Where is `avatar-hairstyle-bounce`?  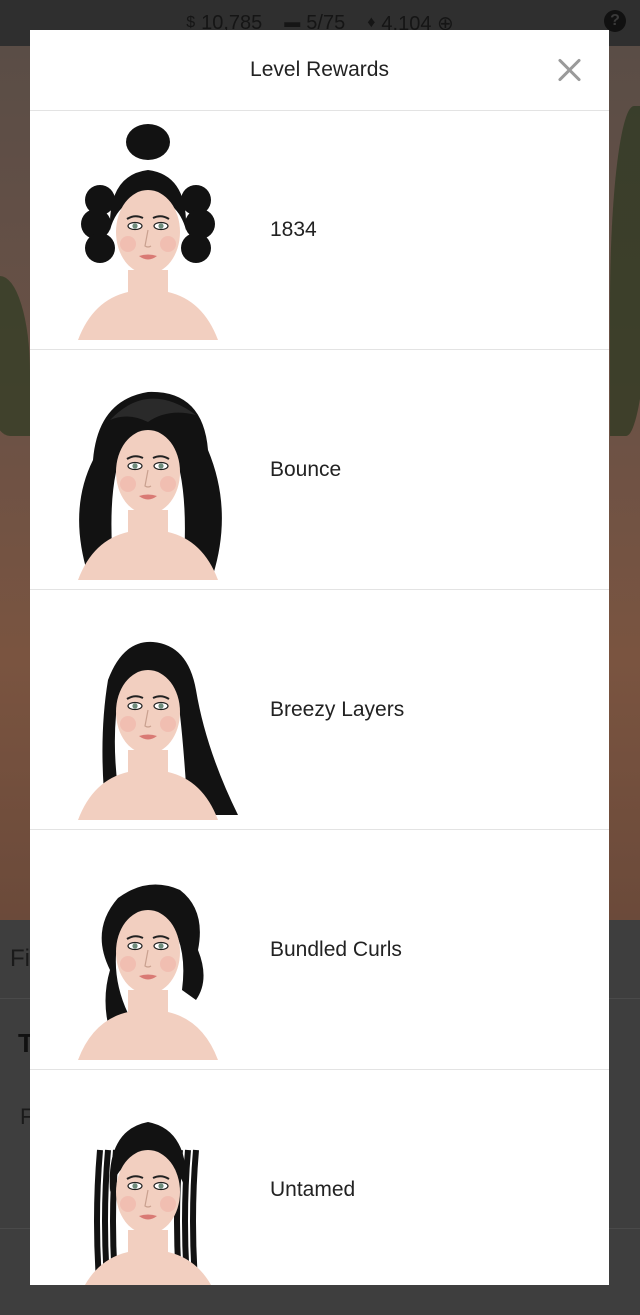 avatar-hairstyle-bounce is located at coordinates (148, 470).